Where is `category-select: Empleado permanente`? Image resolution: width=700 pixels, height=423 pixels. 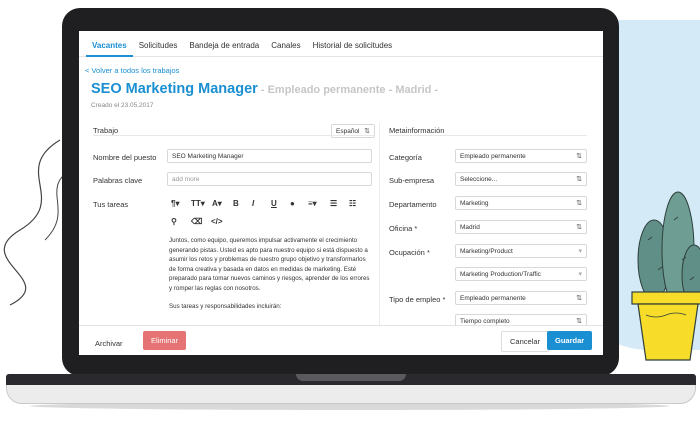 category-select: Empleado permanente is located at coordinates (521, 156).